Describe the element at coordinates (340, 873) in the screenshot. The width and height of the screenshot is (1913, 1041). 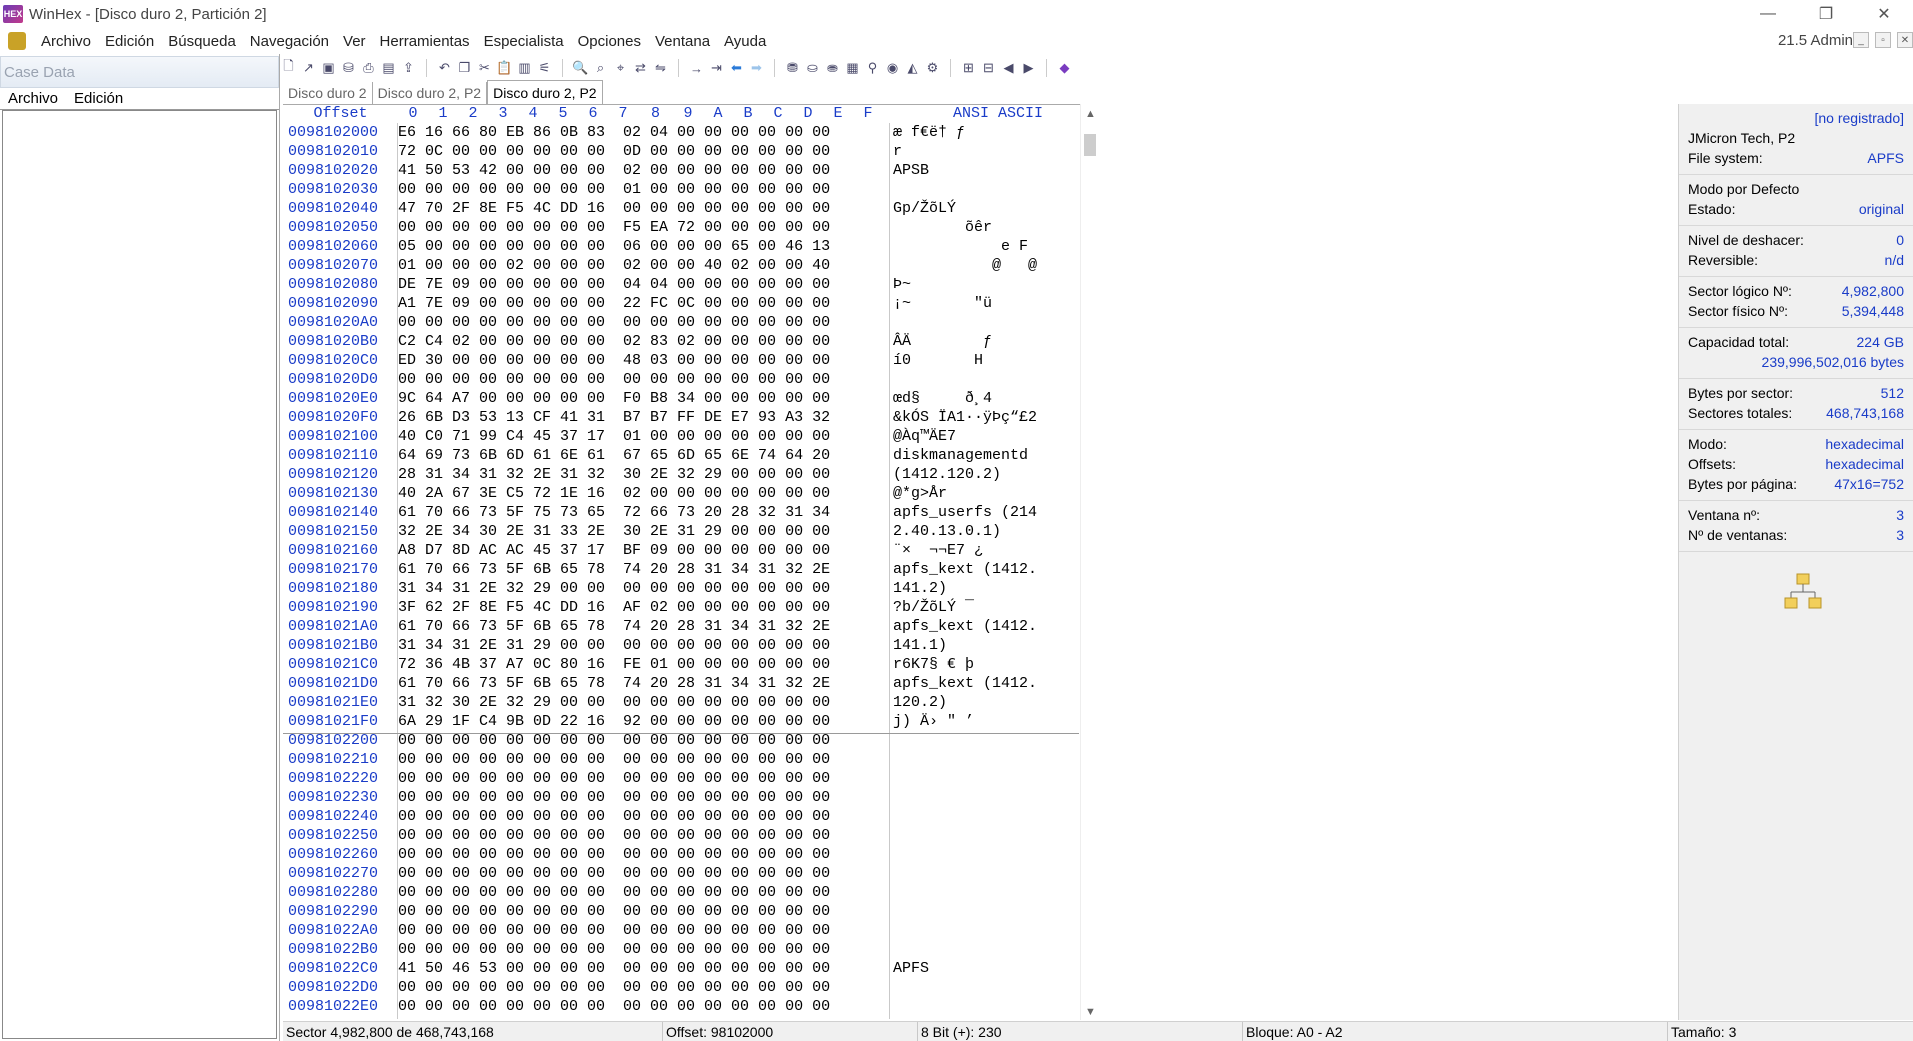
I see `row-offset: 0098102270` at that location.